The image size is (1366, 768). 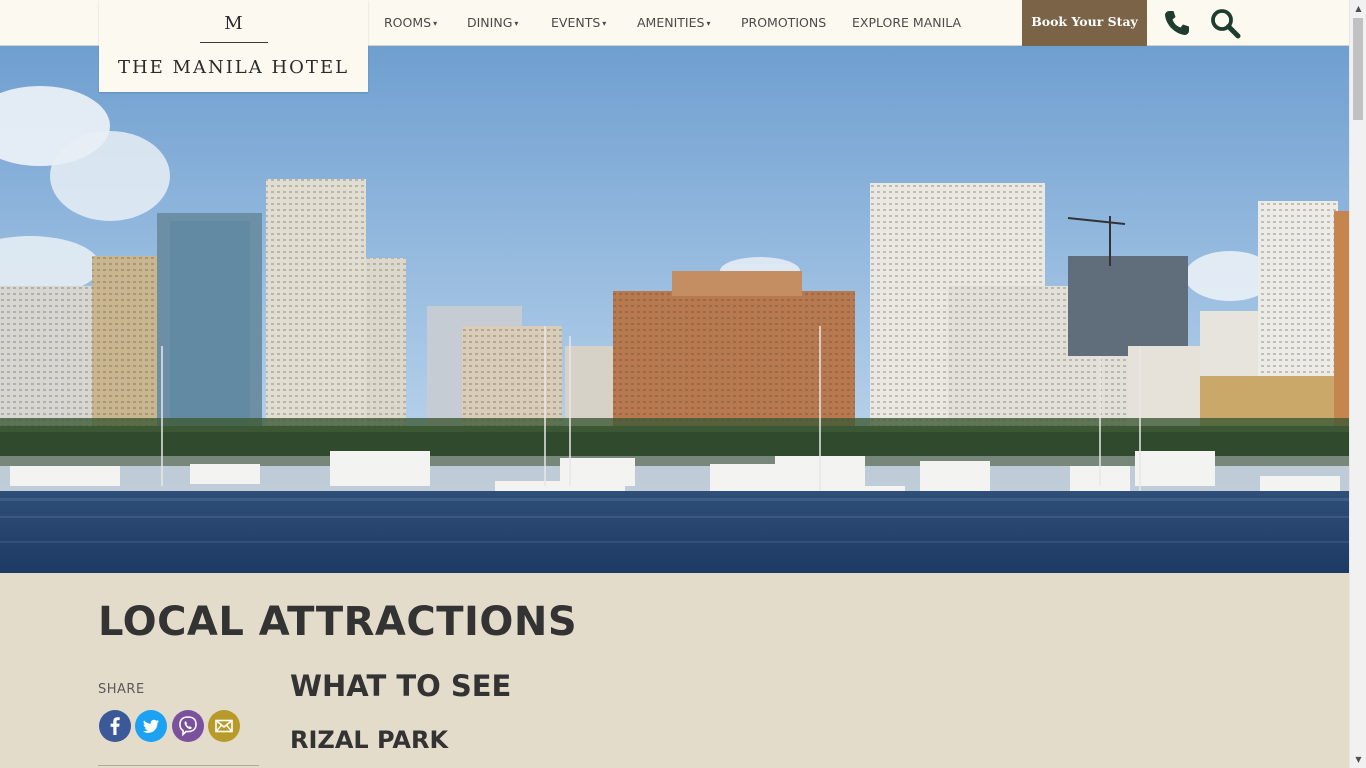 What do you see at coordinates (1358, 759) in the screenshot?
I see `scroll-down-arrow-icon: ▼` at bounding box center [1358, 759].